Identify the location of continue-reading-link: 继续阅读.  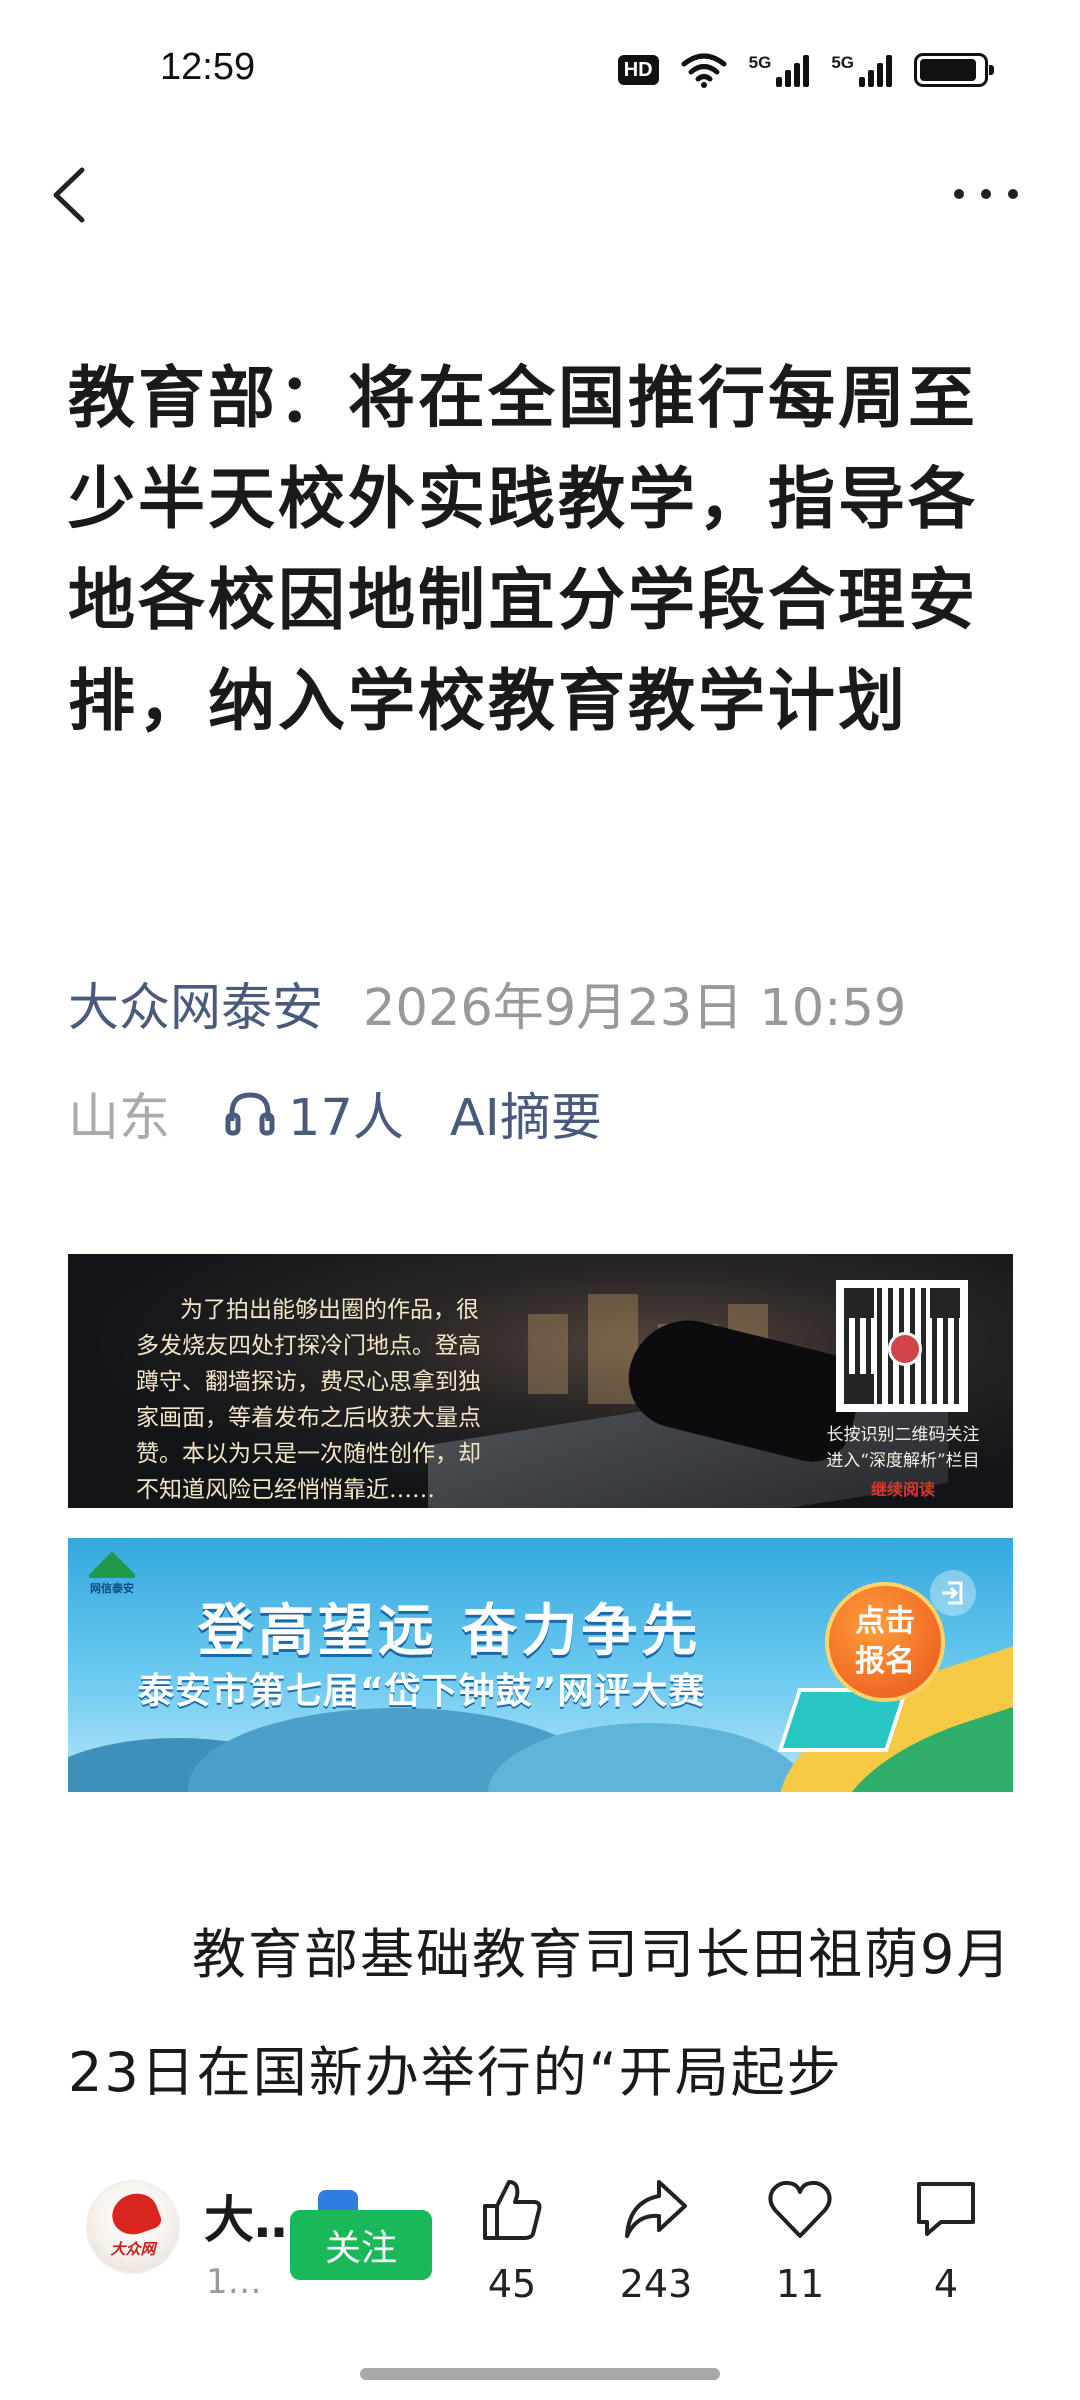
(903, 1488).